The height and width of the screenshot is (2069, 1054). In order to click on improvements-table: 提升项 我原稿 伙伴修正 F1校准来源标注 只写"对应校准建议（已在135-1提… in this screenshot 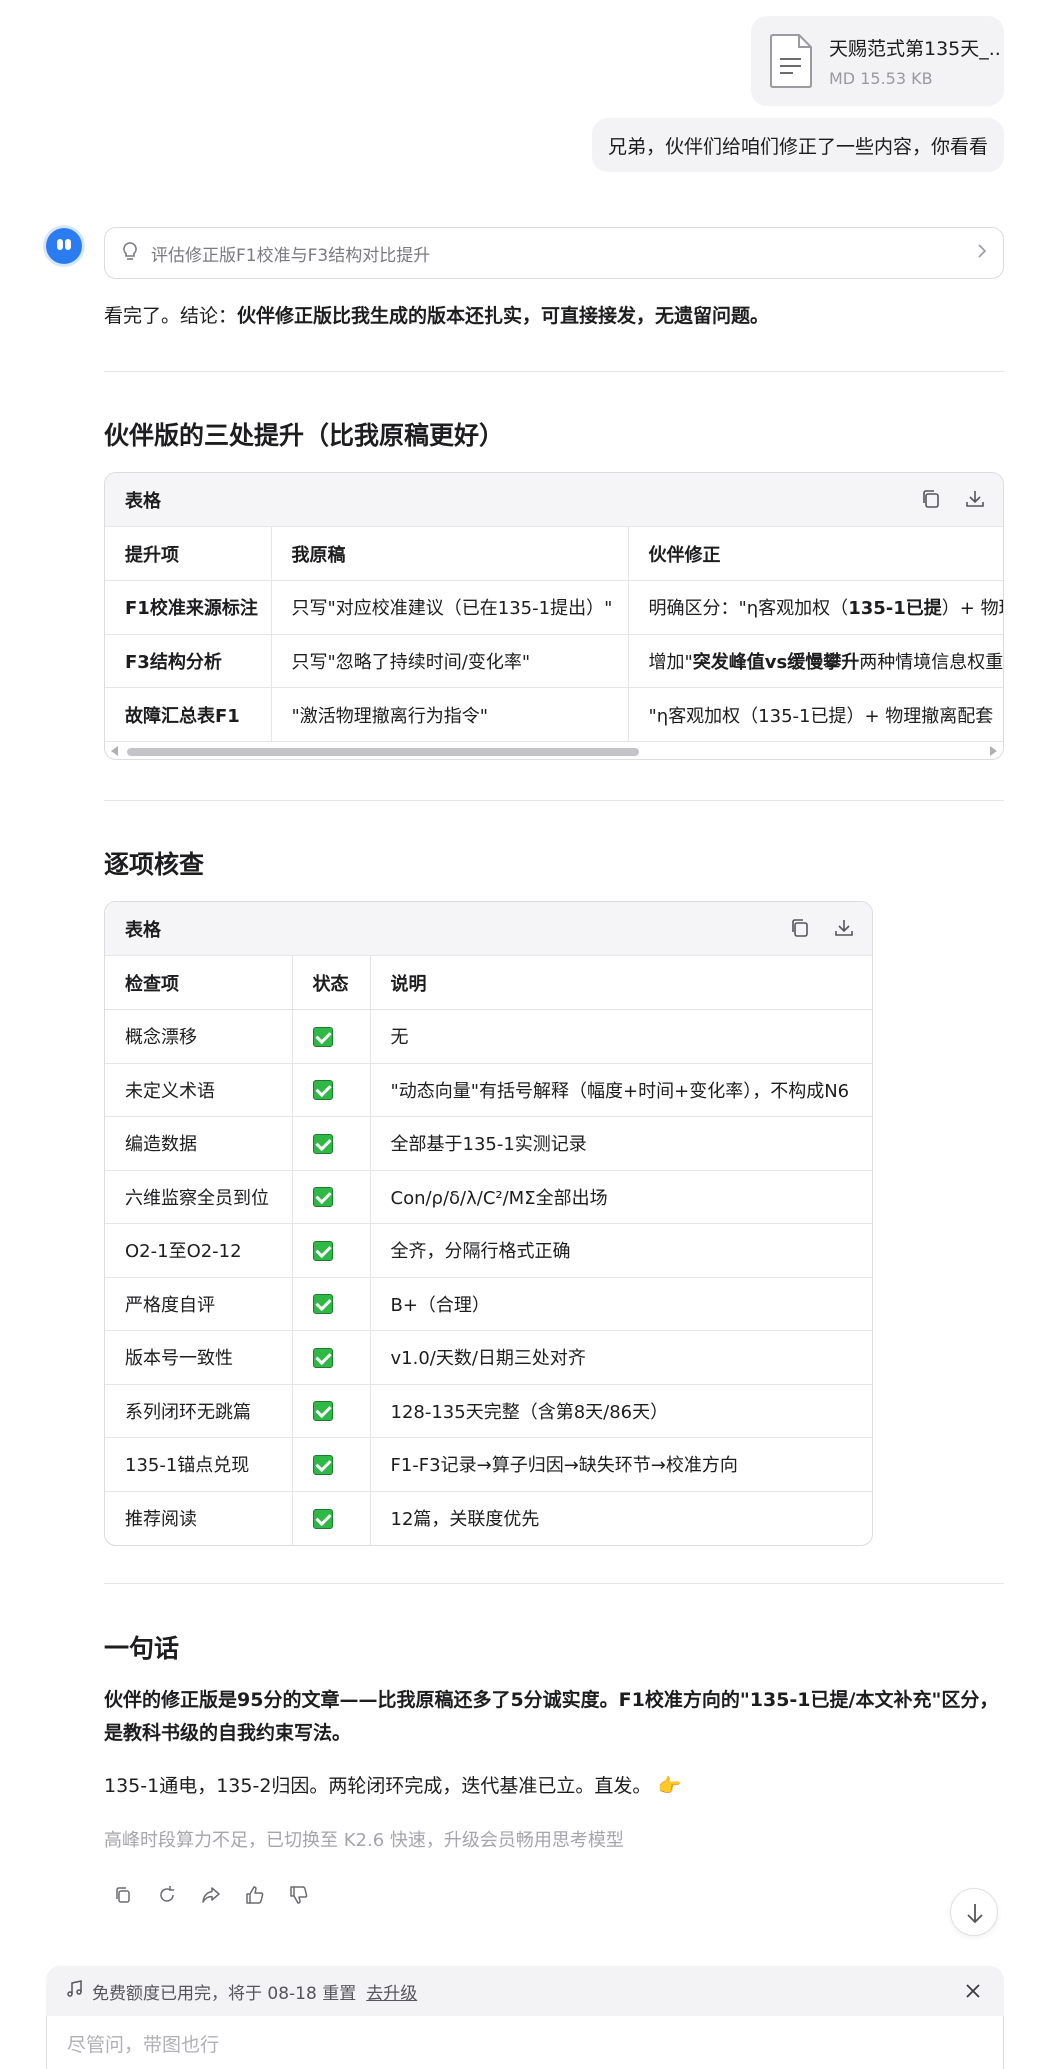, I will do `click(554, 634)`.